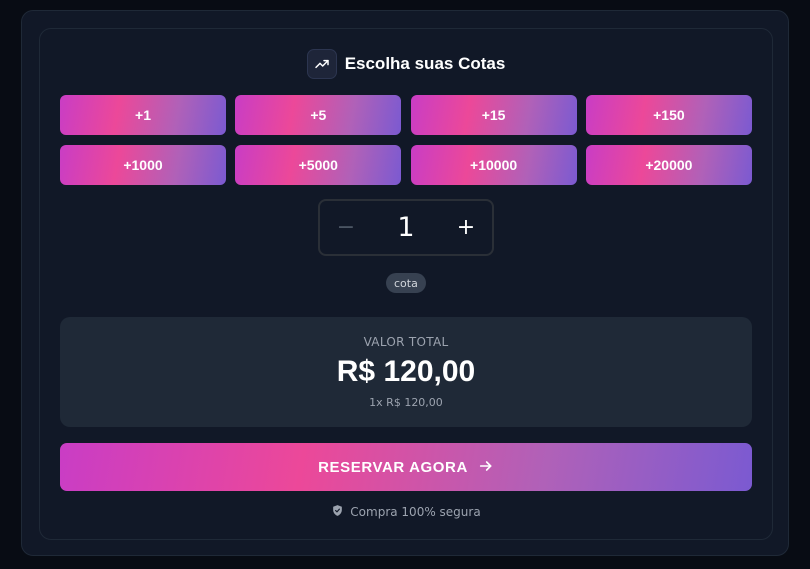 The width and height of the screenshot is (810, 569). What do you see at coordinates (425, 63) in the screenshot?
I see `section-title: Escolha suas Cotas` at bounding box center [425, 63].